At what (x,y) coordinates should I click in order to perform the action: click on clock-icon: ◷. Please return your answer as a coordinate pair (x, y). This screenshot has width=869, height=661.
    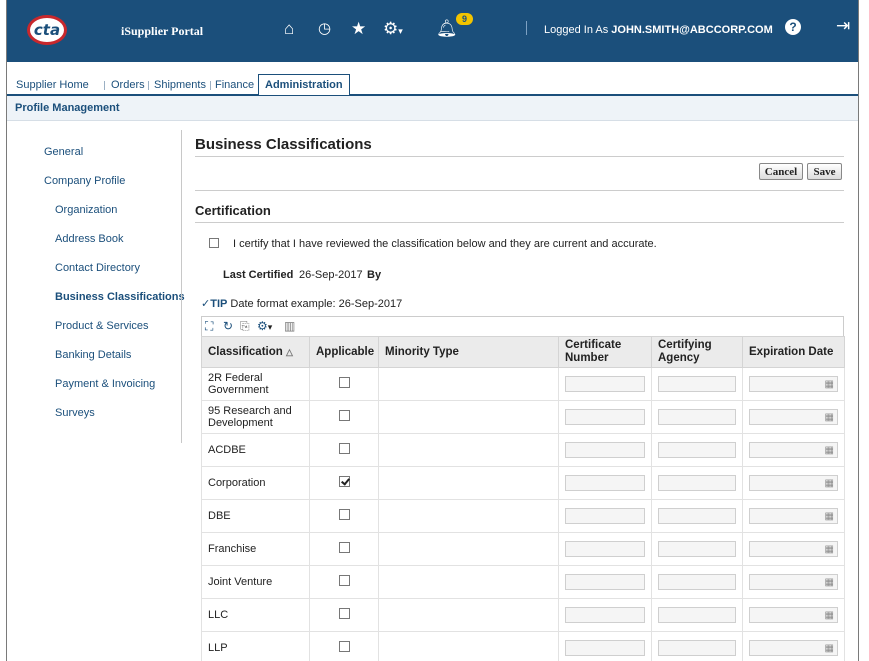
    Looking at the image, I should click on (324, 29).